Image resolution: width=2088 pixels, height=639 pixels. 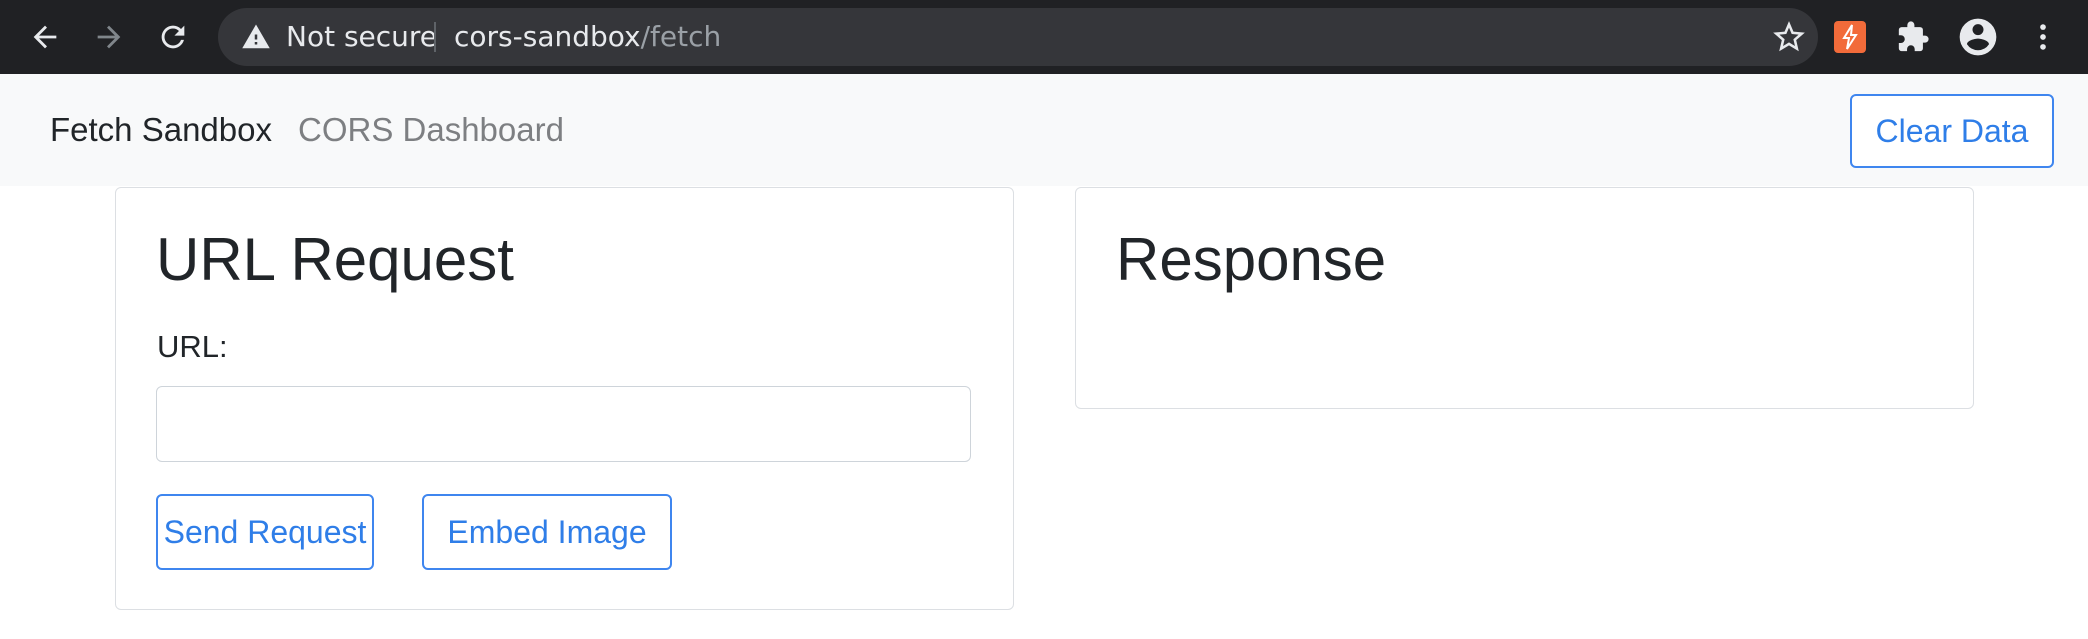 I want to click on navbar-brand: Fetch Sandbox, so click(x=161, y=130).